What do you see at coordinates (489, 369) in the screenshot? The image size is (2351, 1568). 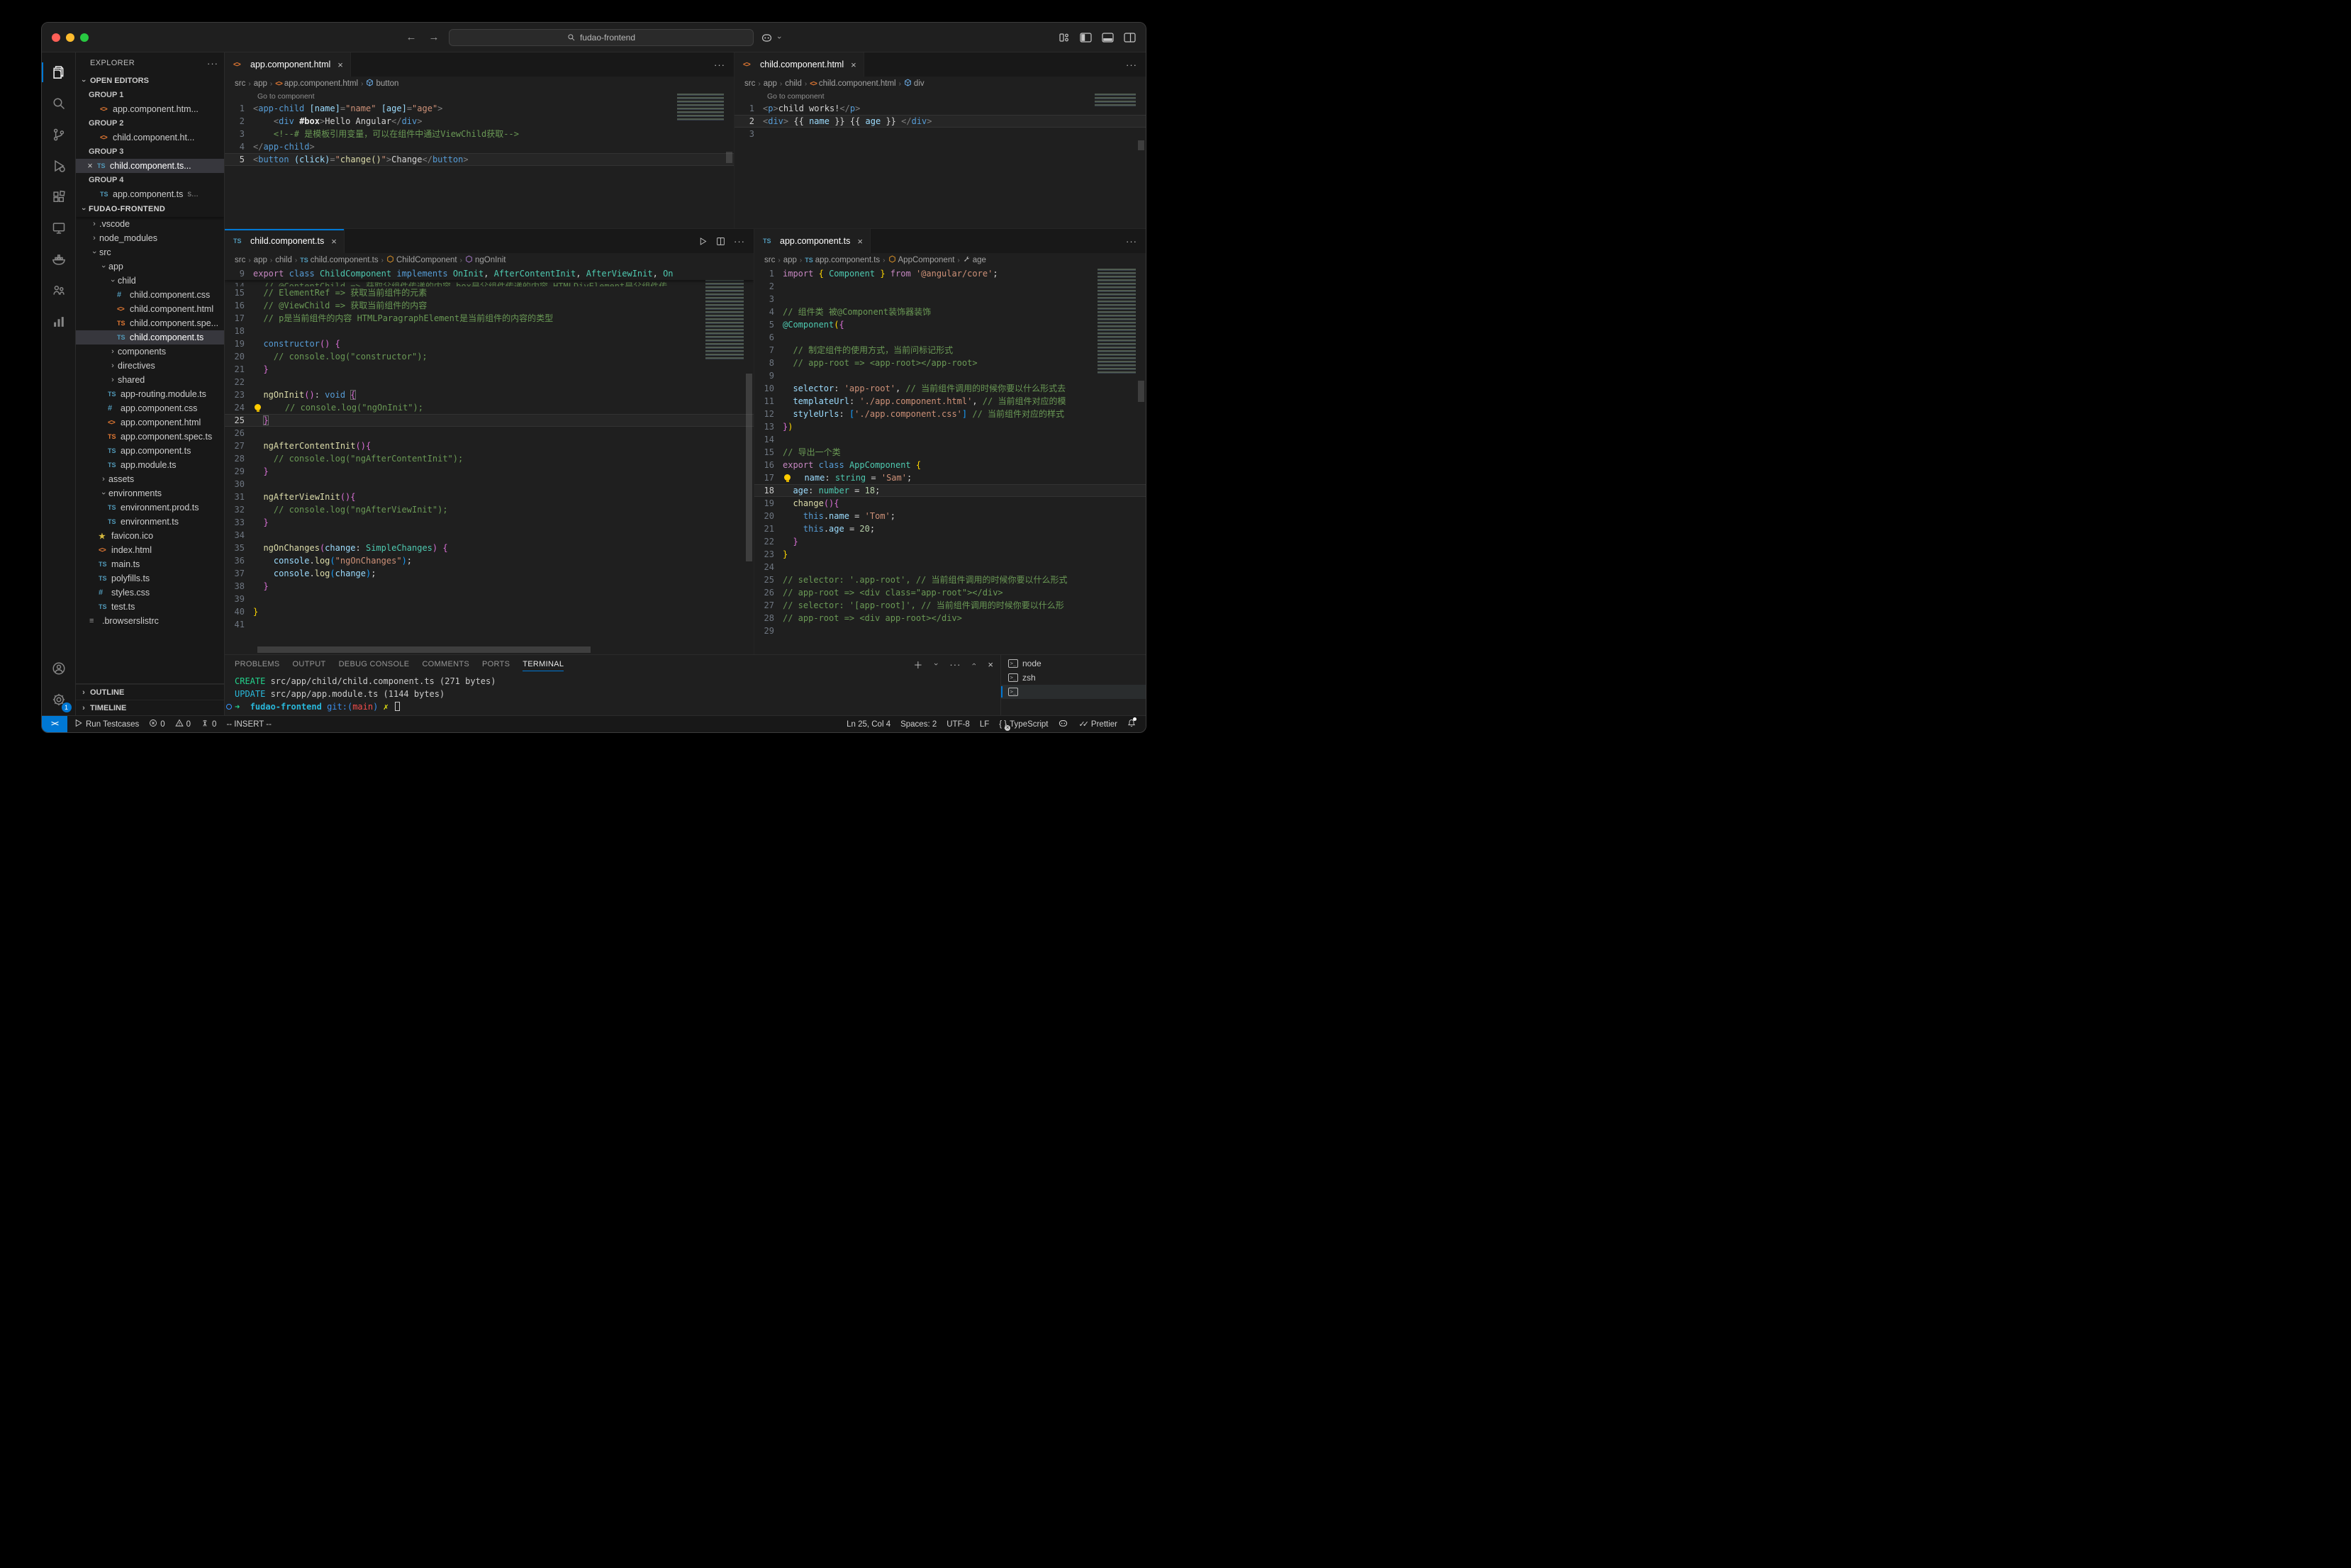 I see `code-line-21: 21 }` at bounding box center [489, 369].